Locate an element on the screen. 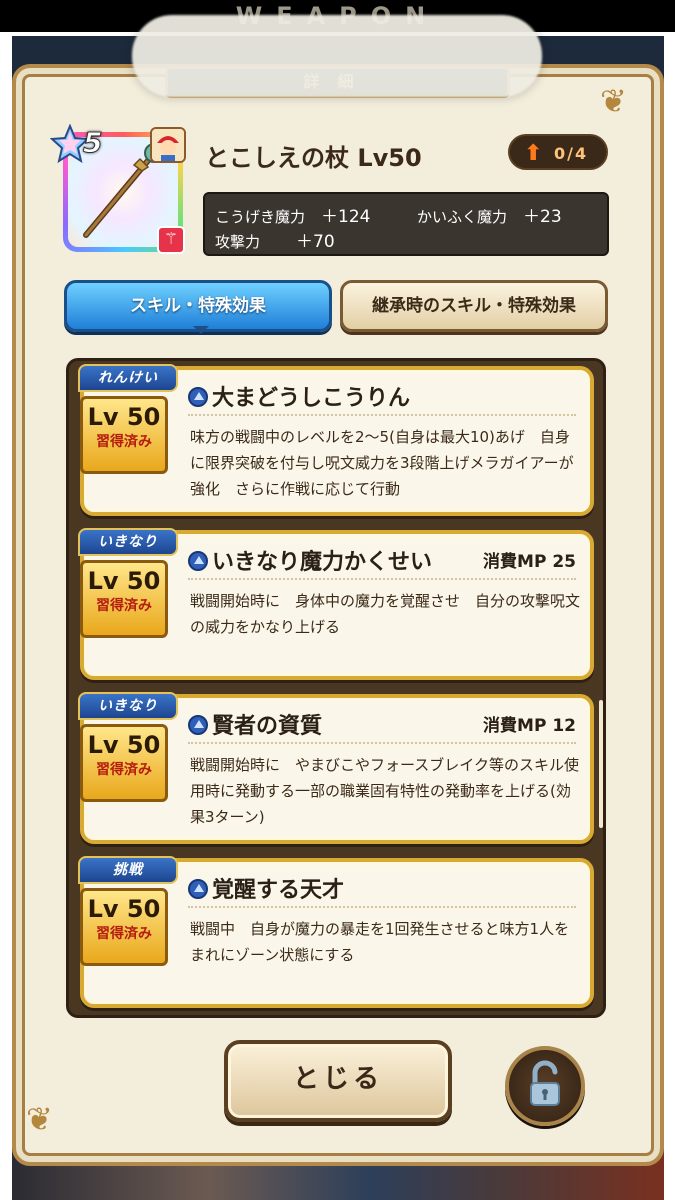  close-button: とじる is located at coordinates (338, 1081).